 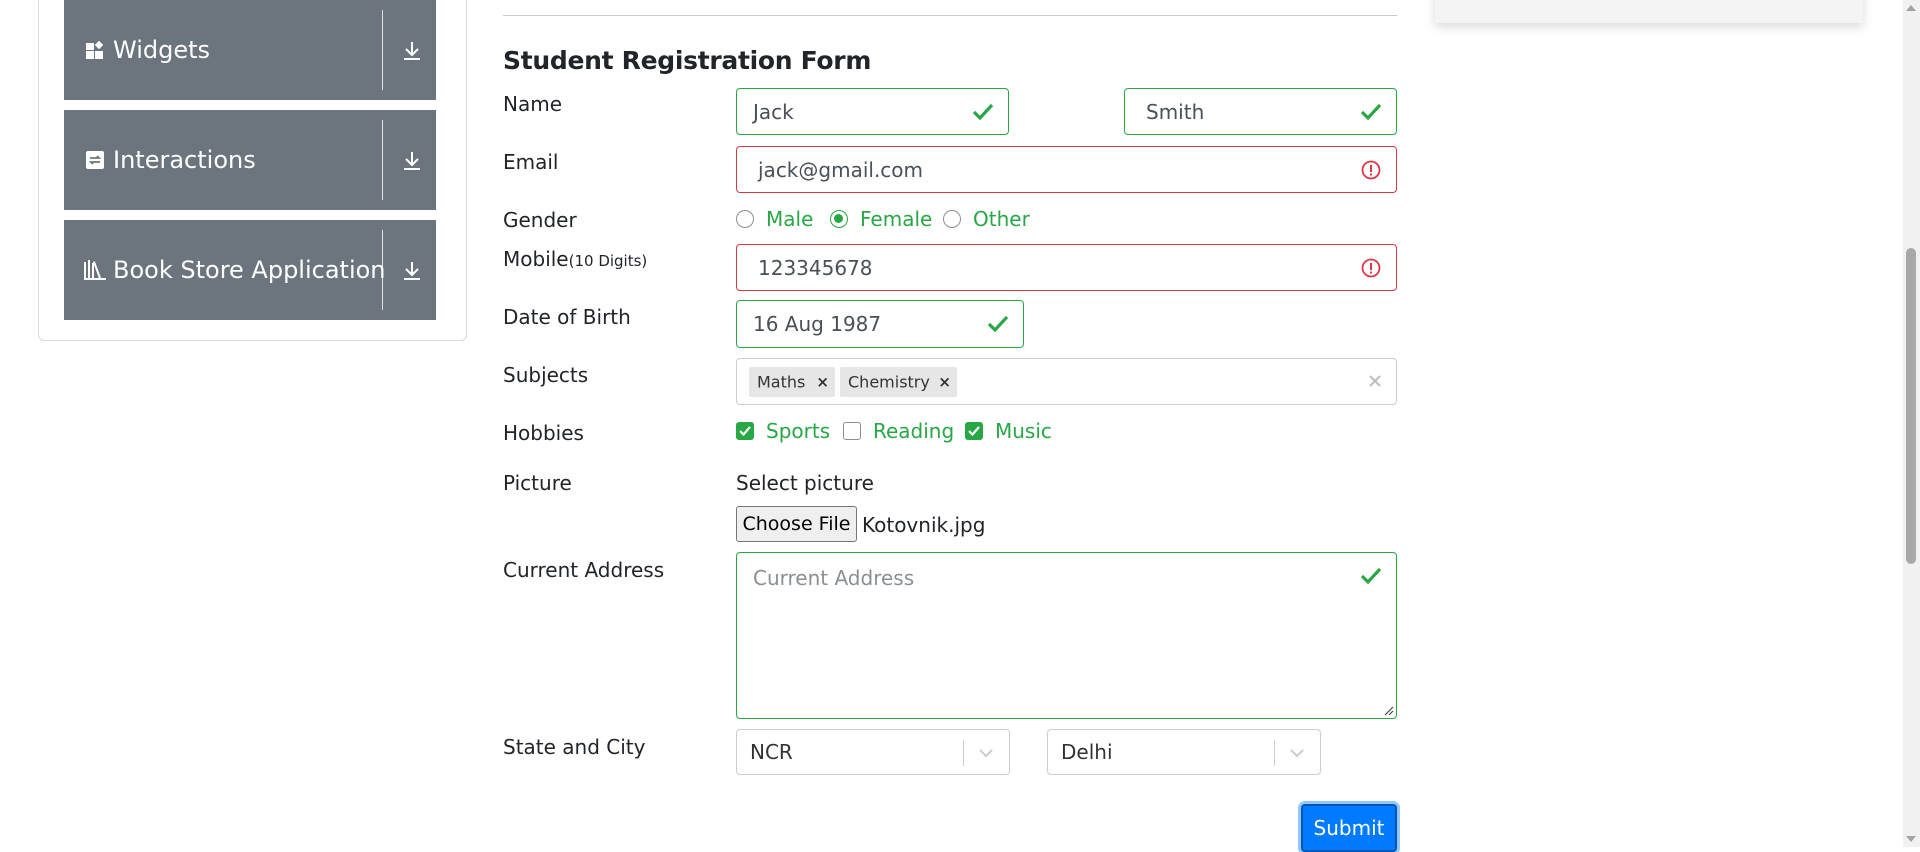 What do you see at coordinates (1911, 839) in the screenshot?
I see `scroll-down-icon` at bounding box center [1911, 839].